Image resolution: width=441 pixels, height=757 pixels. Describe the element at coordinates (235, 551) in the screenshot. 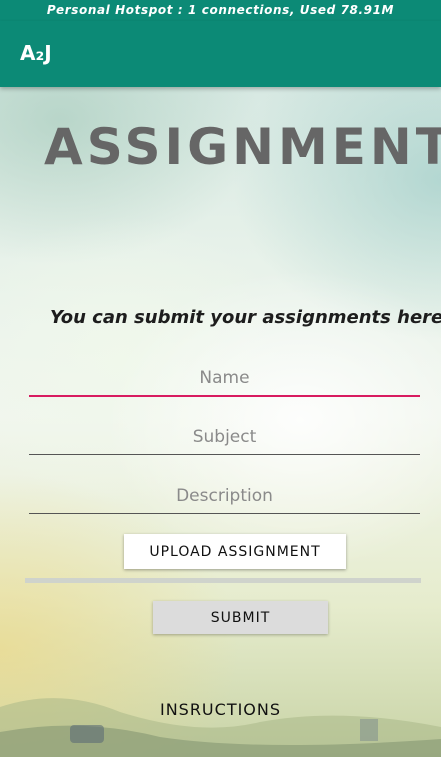

I see `upload-assignment-button: UPLOAD ASSIGNMENT` at that location.